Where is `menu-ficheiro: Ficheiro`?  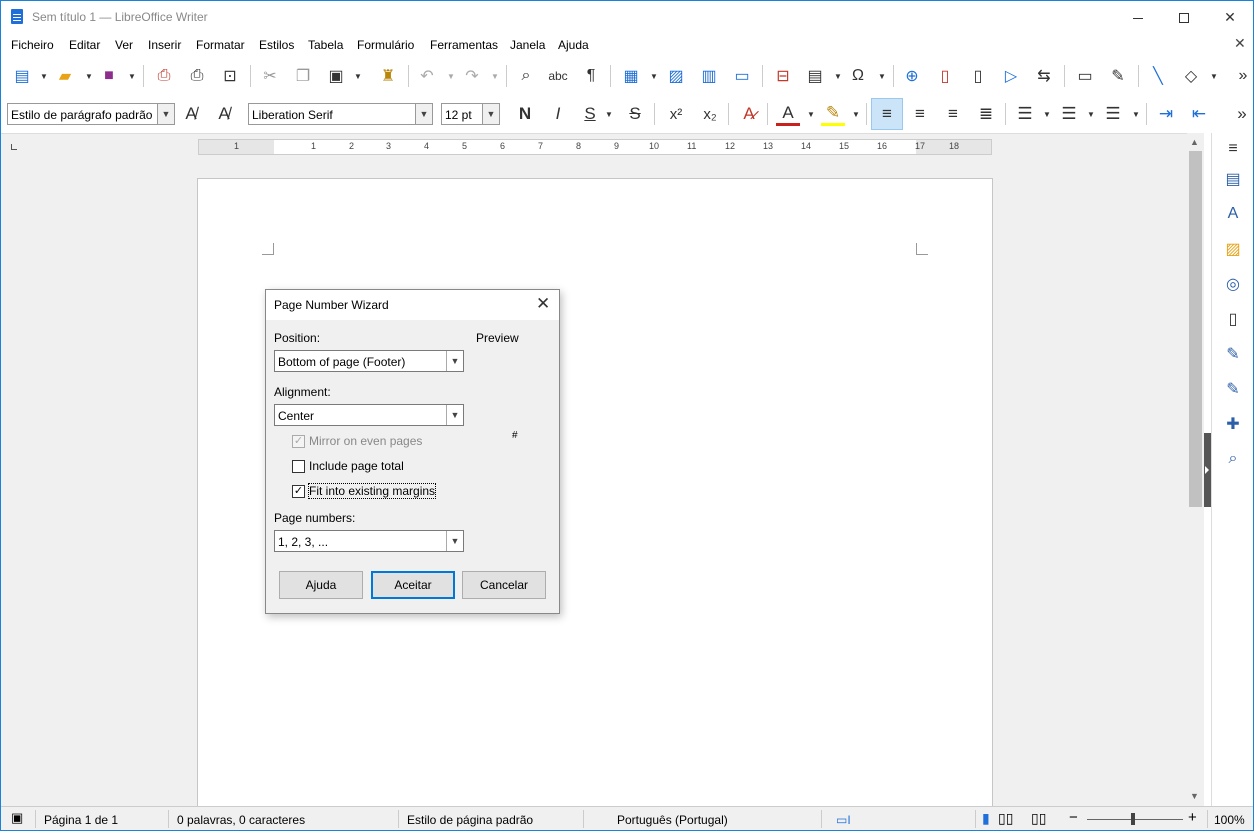 menu-ficheiro: Ficheiro is located at coordinates (32, 45).